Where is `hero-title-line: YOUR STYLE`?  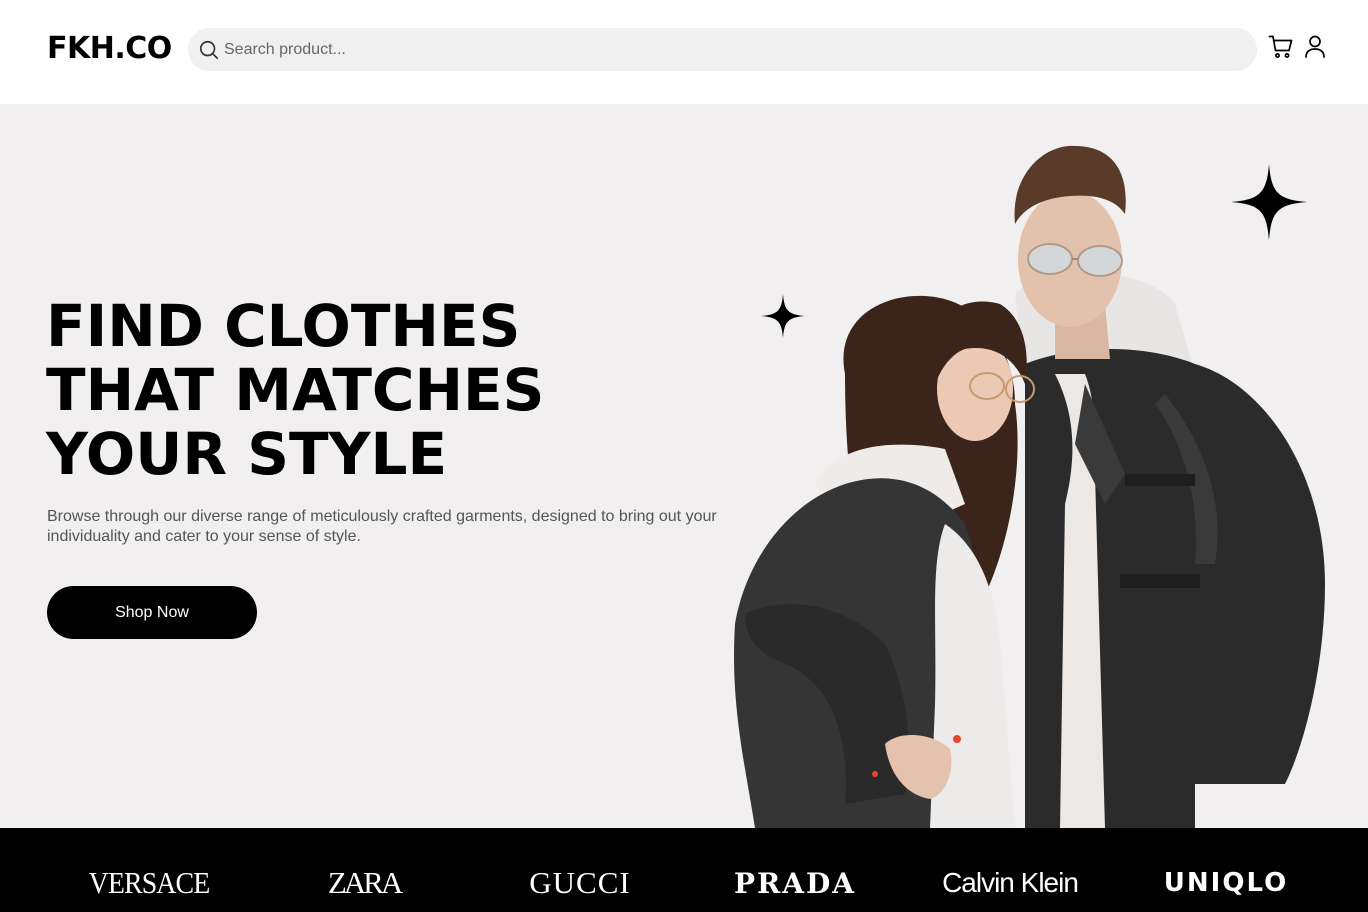 hero-title-line: YOUR STYLE is located at coordinates (247, 454).